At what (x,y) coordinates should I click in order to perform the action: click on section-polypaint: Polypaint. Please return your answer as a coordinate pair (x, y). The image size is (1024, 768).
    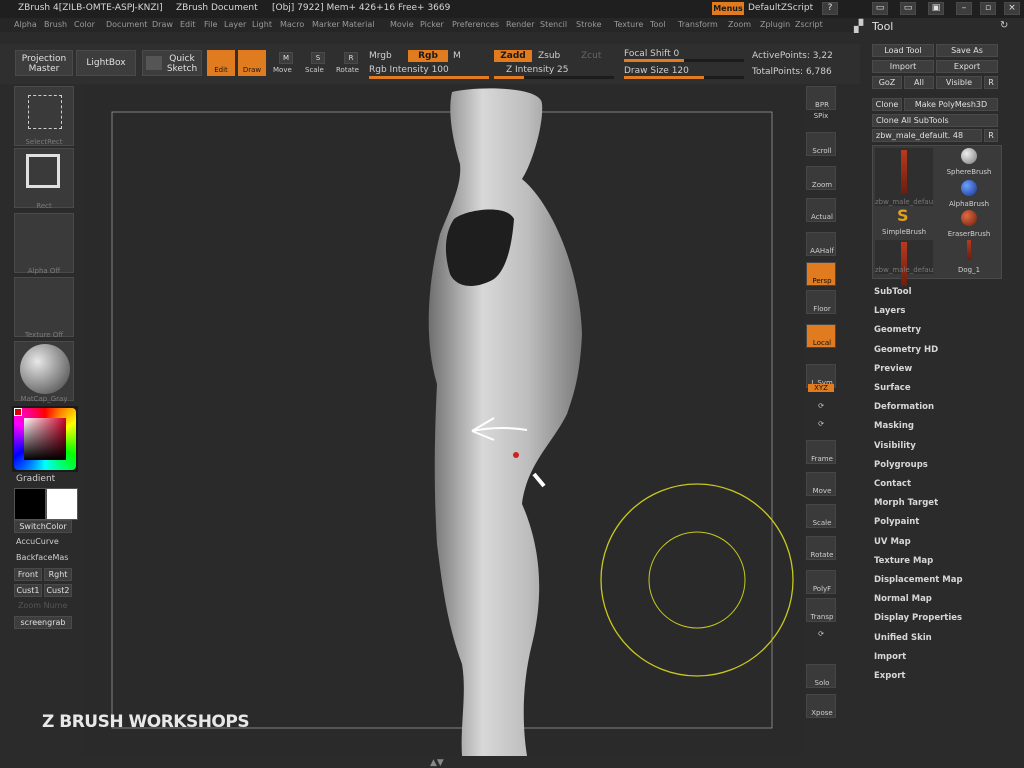
    Looking at the image, I should click on (896, 522).